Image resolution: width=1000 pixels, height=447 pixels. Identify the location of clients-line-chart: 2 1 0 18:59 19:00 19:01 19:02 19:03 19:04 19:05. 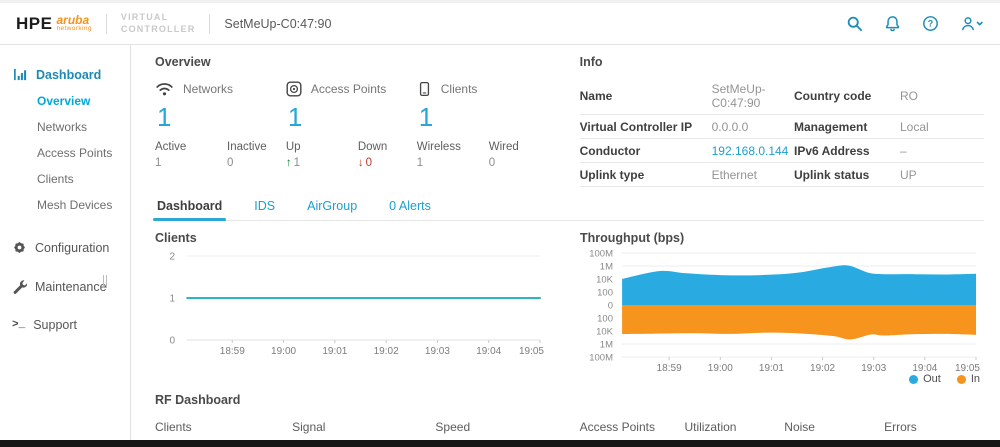
(356, 305).